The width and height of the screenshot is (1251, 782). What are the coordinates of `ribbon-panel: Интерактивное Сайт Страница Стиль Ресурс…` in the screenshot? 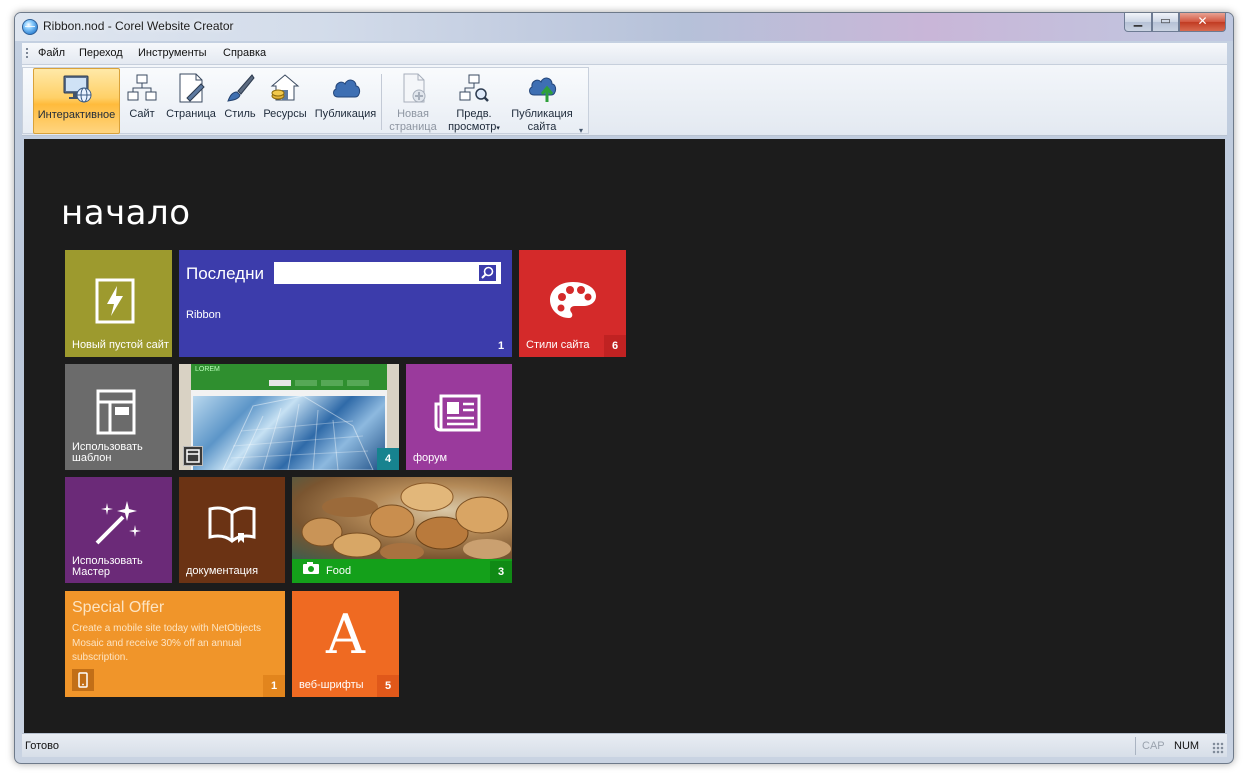 It's located at (305, 101).